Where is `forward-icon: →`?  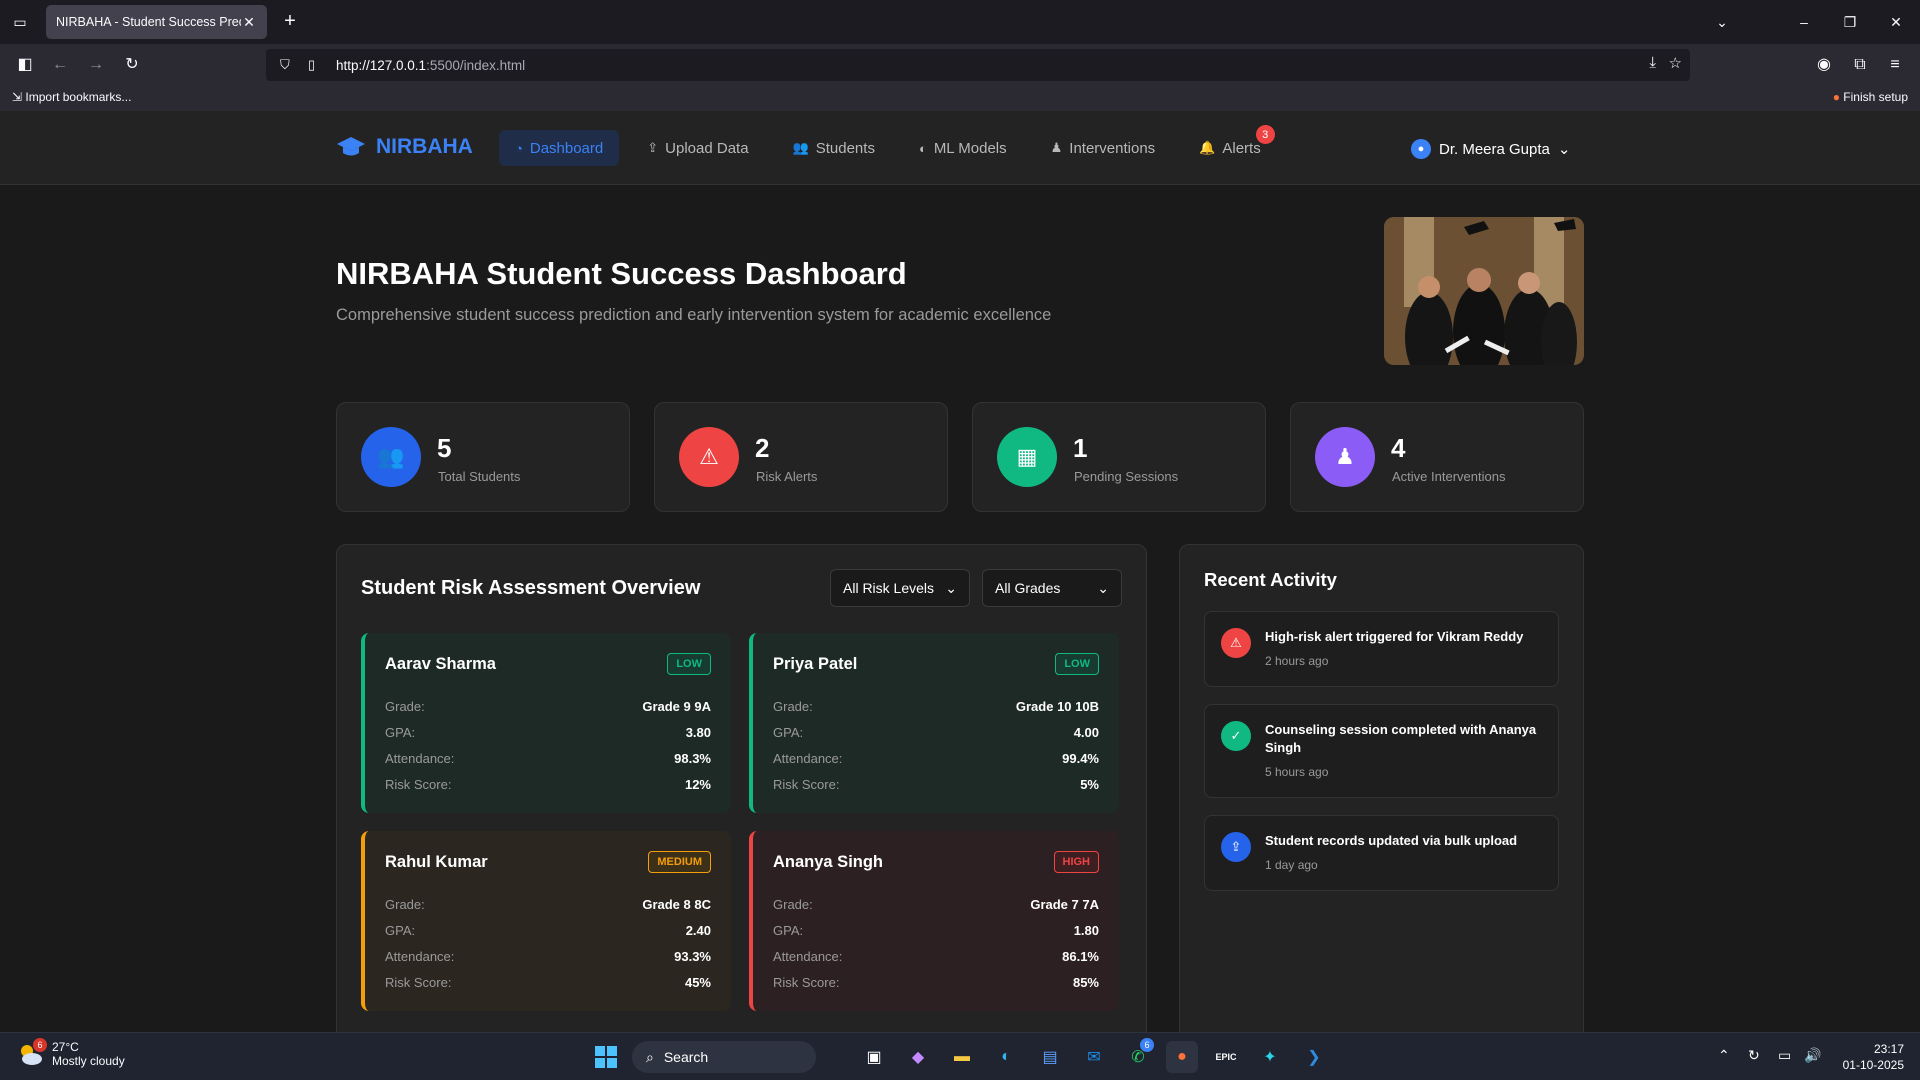
forward-icon: → is located at coordinates (96, 65).